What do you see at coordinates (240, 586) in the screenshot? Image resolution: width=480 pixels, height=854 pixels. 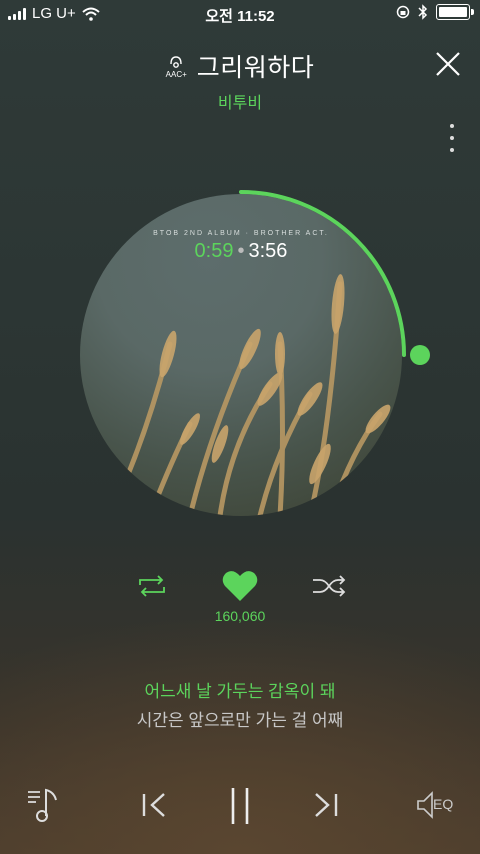 I see `heart-icon` at bounding box center [240, 586].